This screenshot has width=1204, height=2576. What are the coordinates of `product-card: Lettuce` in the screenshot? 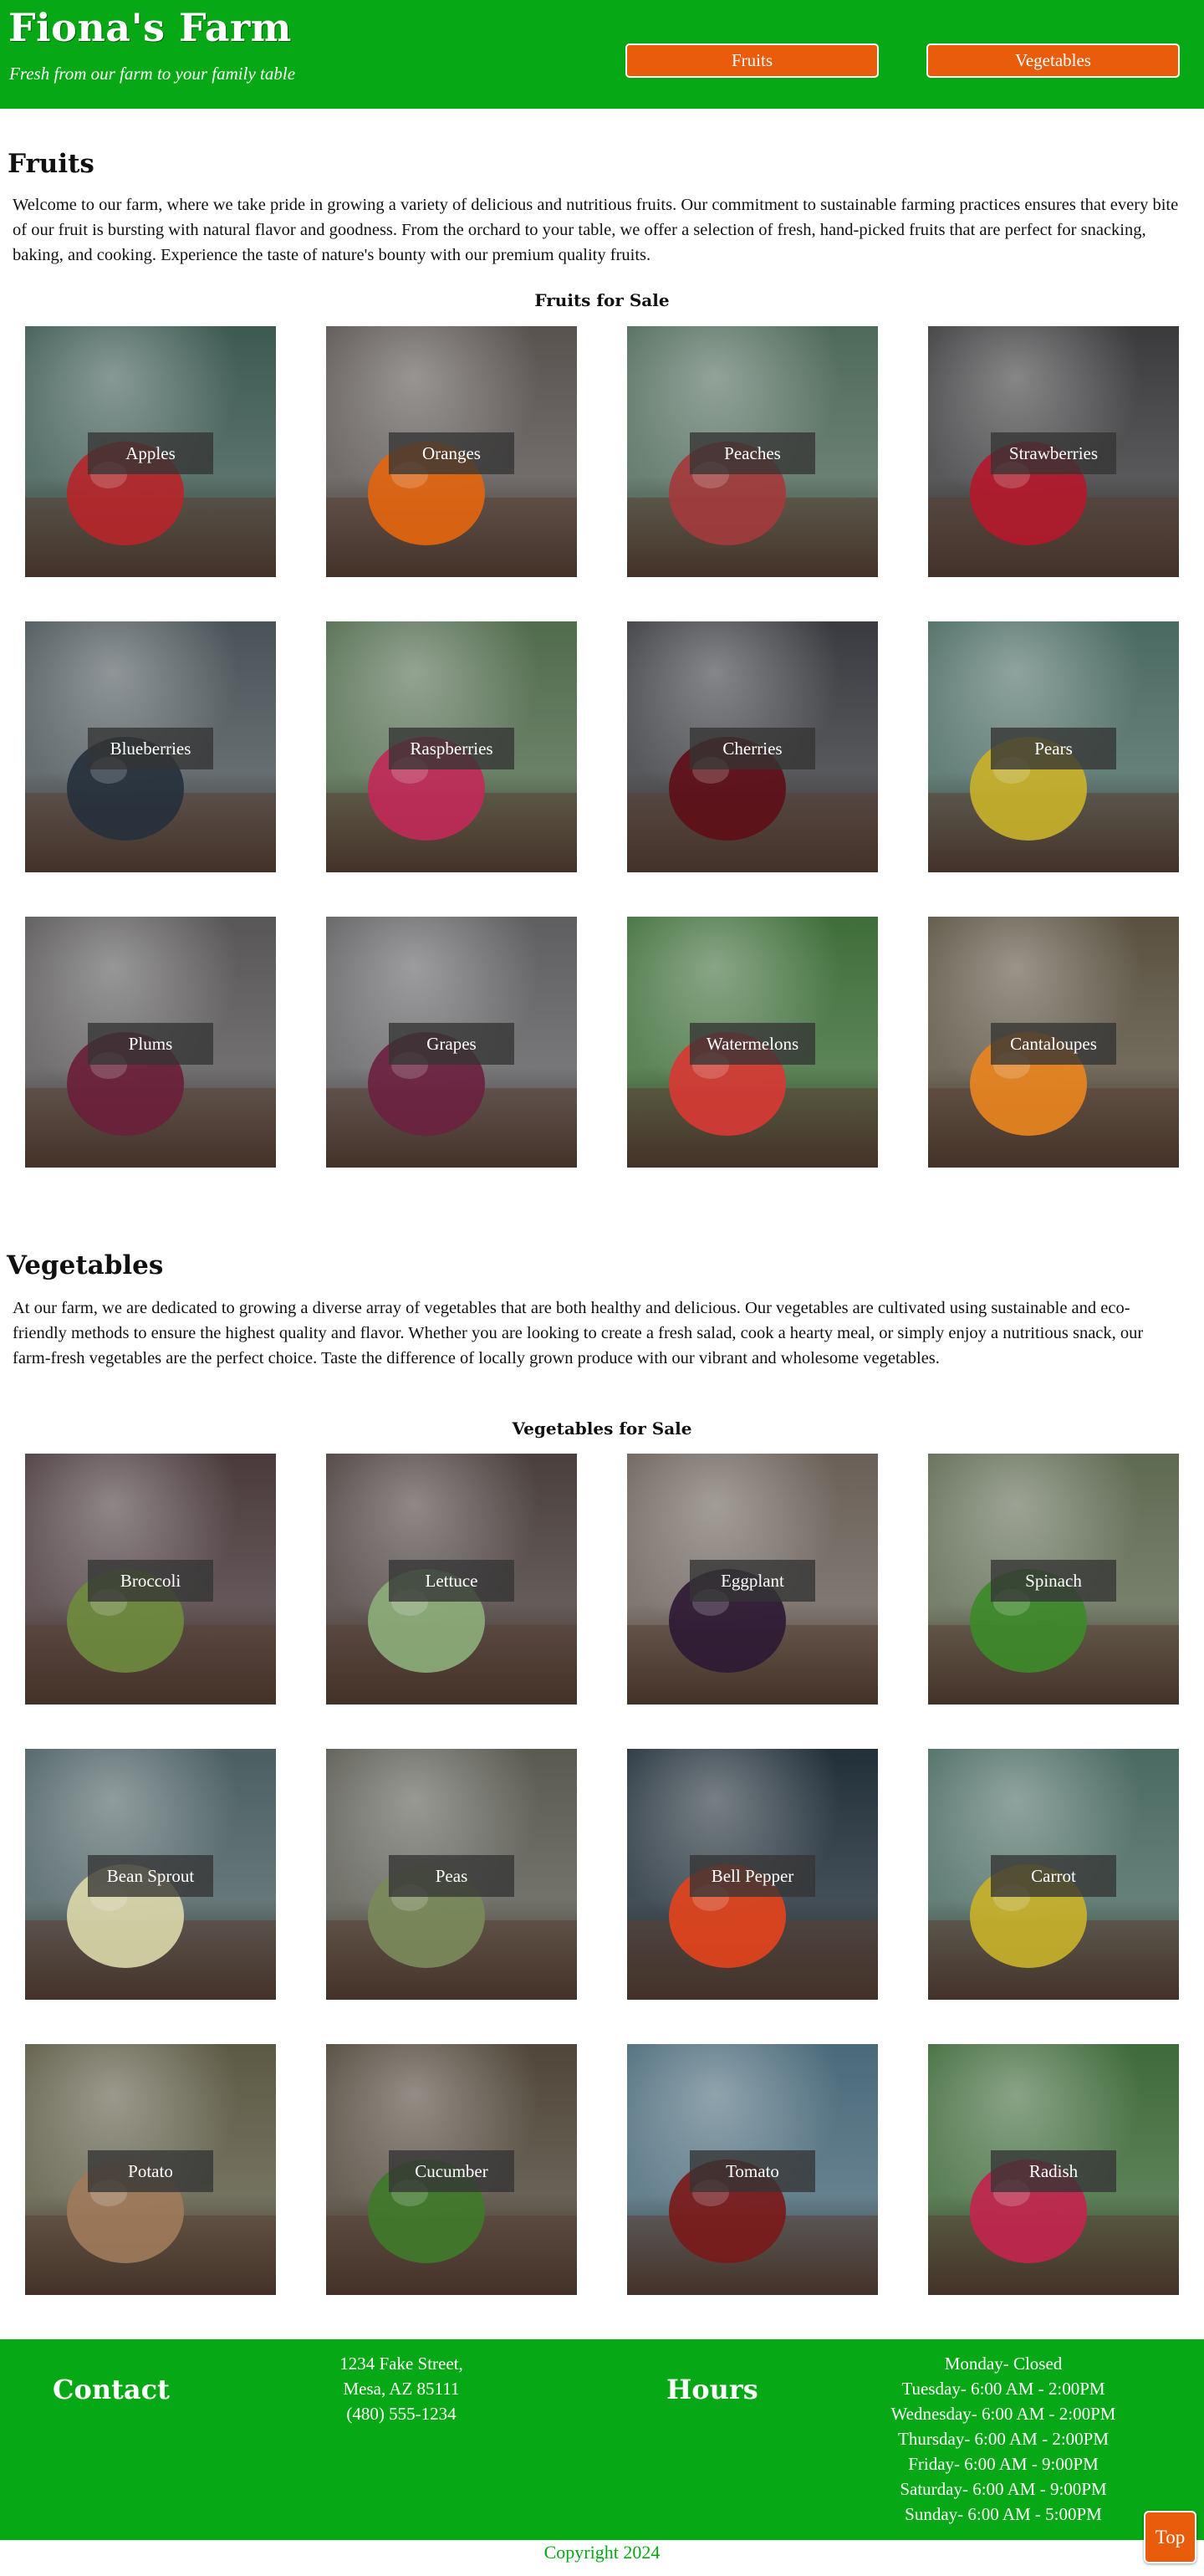 It's located at (451, 1579).